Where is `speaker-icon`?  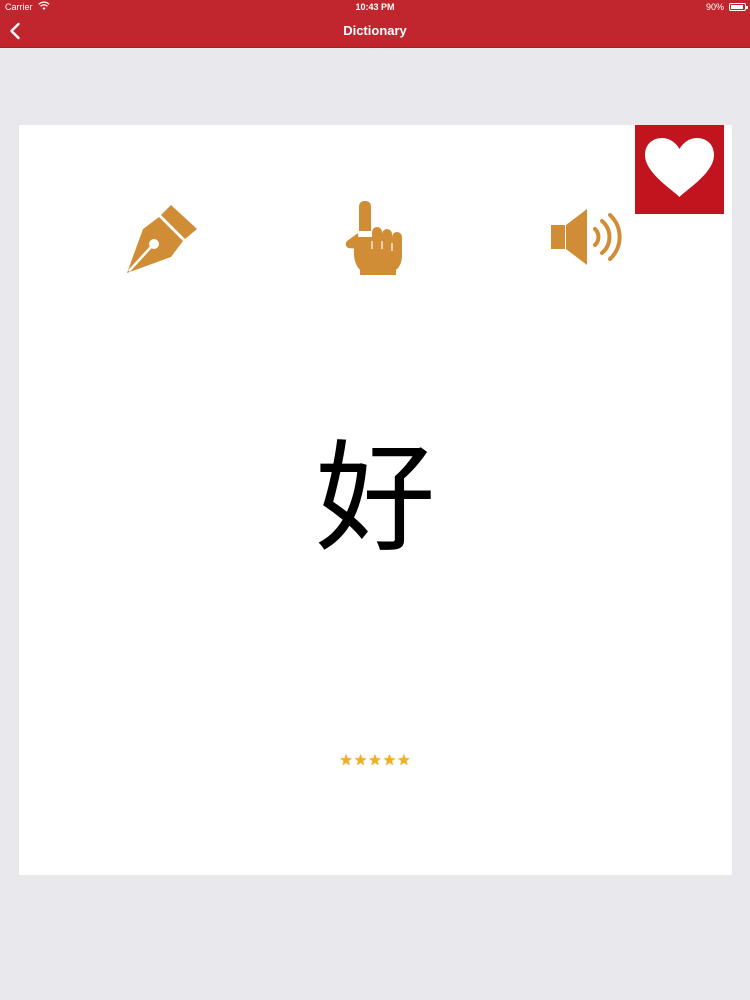 speaker-icon is located at coordinates (587, 237).